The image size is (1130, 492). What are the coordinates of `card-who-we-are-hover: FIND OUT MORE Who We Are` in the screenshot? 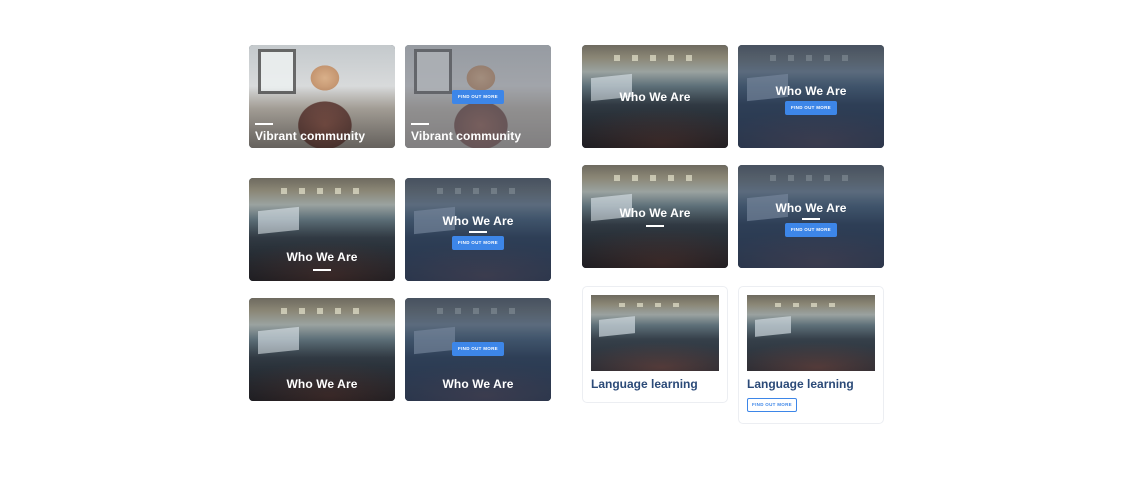 It's located at (478, 349).